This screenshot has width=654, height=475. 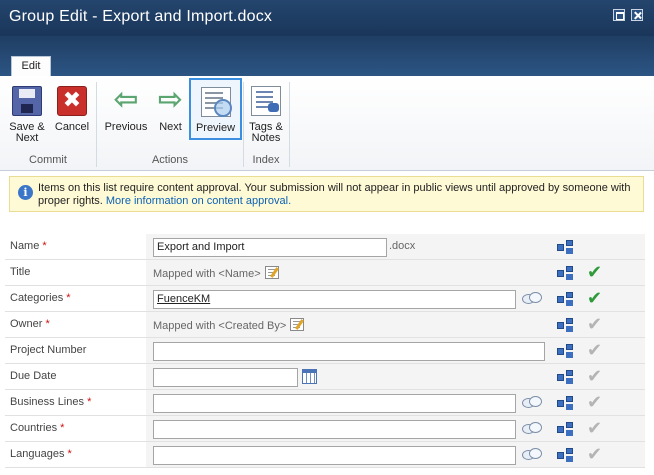 I want to click on due-date-input, so click(x=225, y=377).